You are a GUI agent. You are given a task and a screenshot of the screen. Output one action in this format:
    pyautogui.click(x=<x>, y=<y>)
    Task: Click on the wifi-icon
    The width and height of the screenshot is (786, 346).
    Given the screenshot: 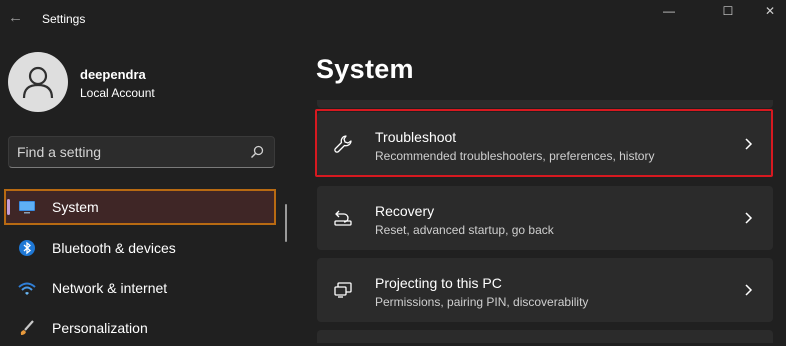 What is the action you would take?
    pyautogui.click(x=27, y=288)
    